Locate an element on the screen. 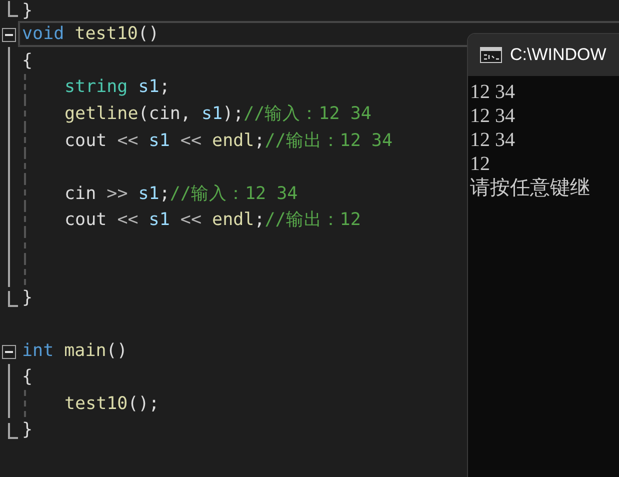  code-line: cin >> s1;//输入：12 34 is located at coordinates (181, 193).